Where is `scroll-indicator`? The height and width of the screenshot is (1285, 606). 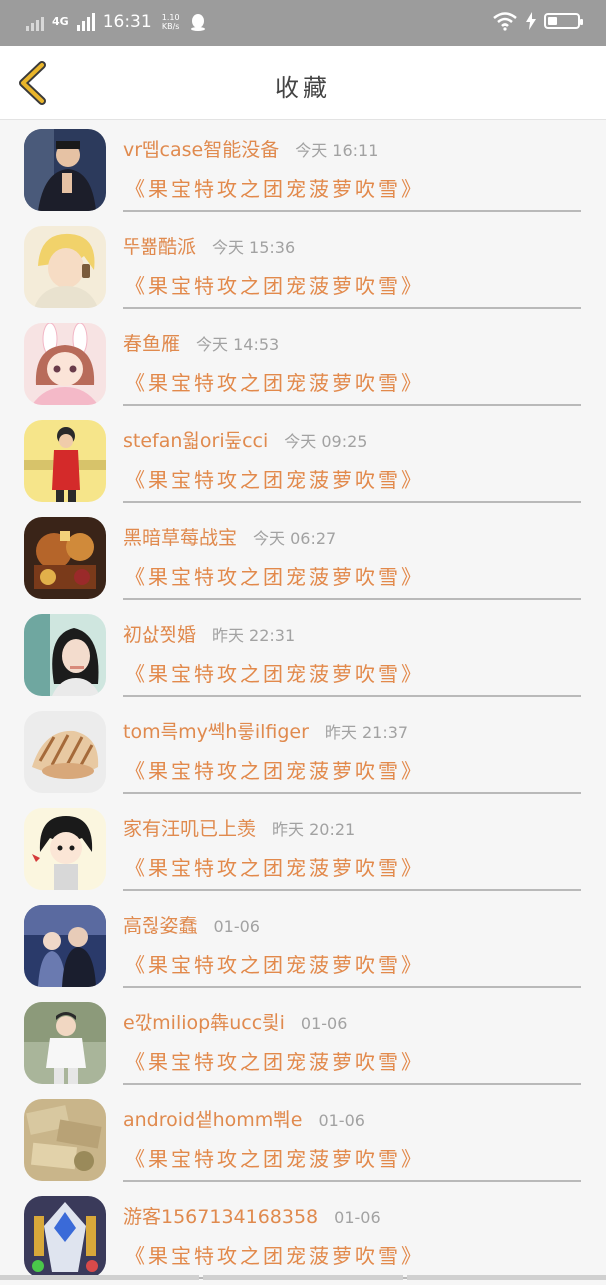
scroll-indicator is located at coordinates (303, 1277).